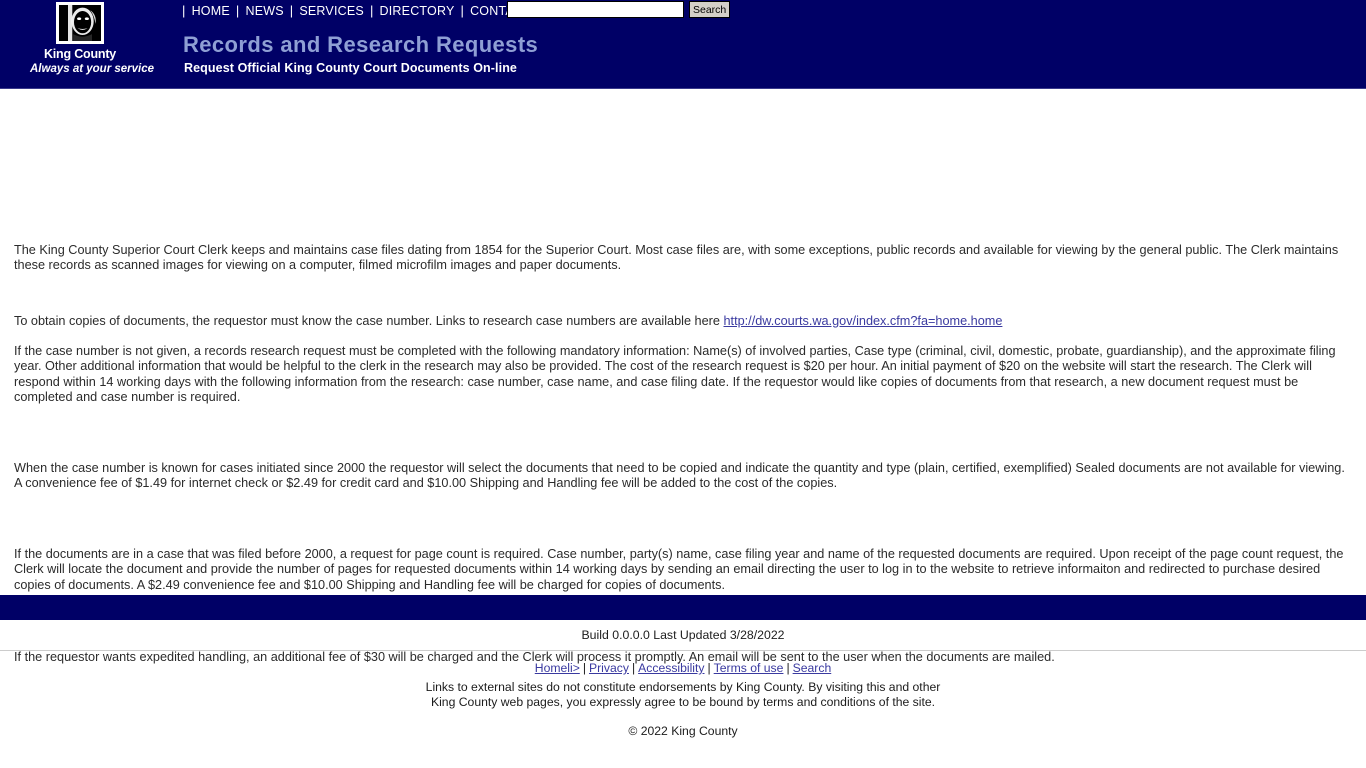 This screenshot has height=768, width=1366. What do you see at coordinates (264, 11) in the screenshot?
I see `nav-item-news: NEWS` at bounding box center [264, 11].